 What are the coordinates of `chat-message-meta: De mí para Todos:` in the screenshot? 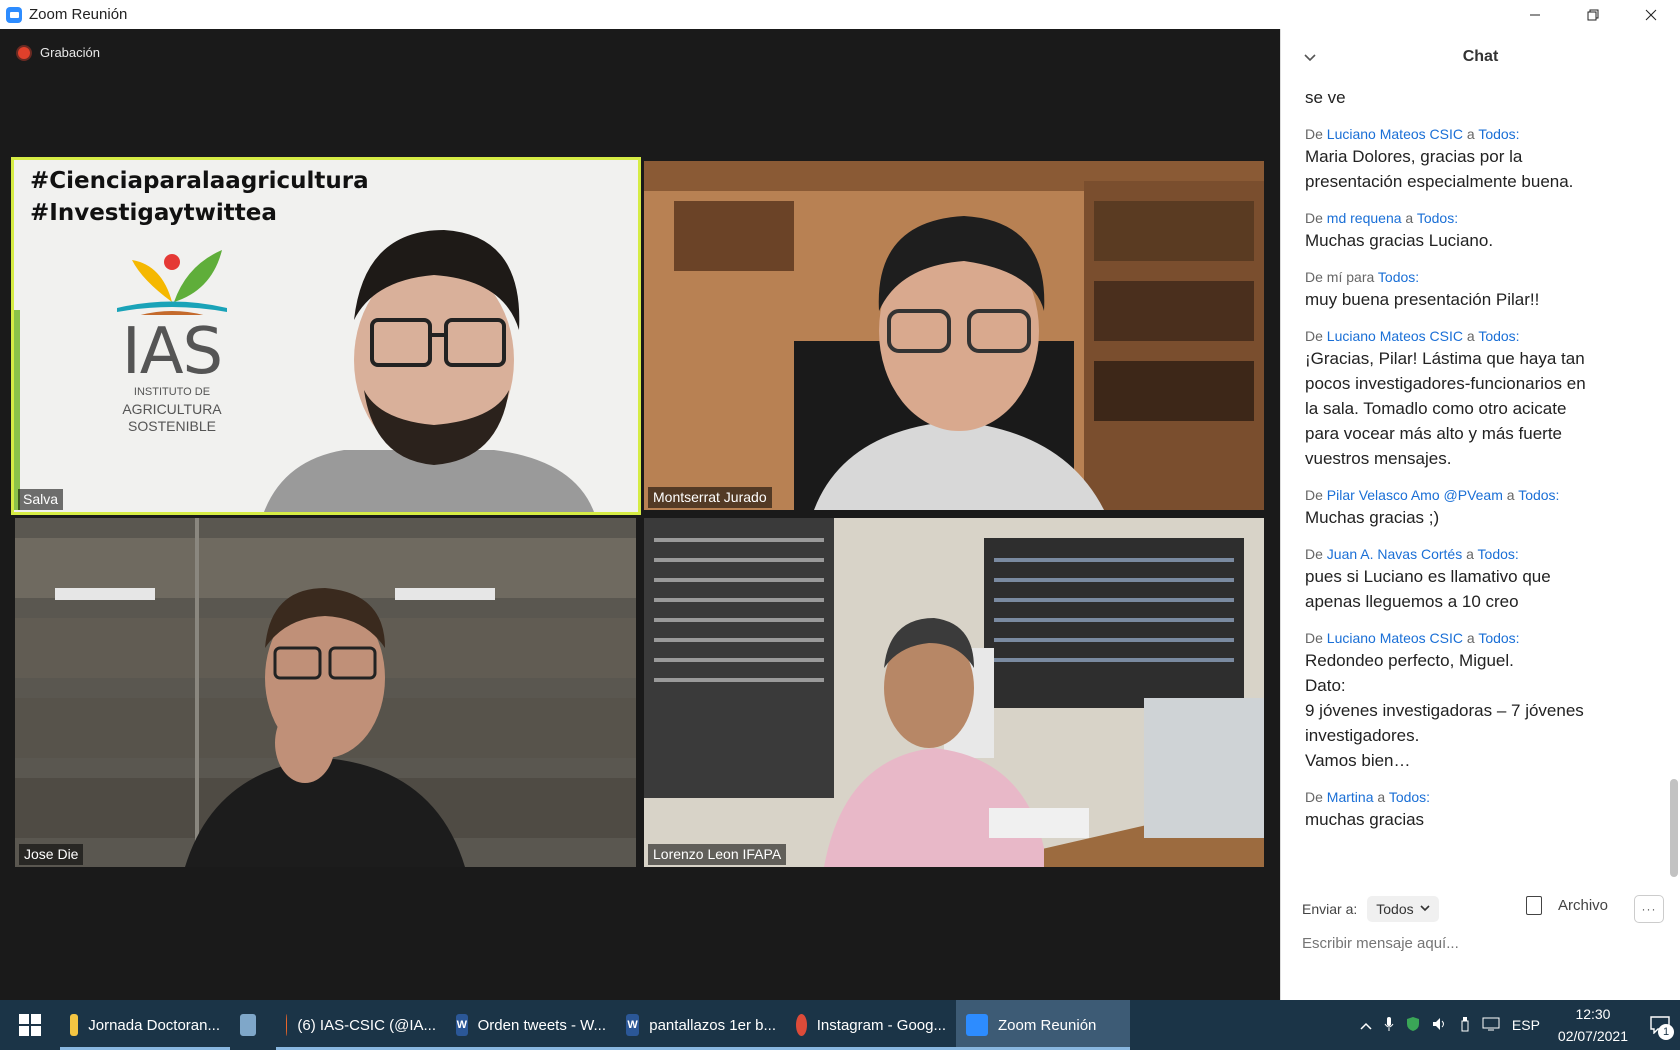 It's located at (1475, 277).